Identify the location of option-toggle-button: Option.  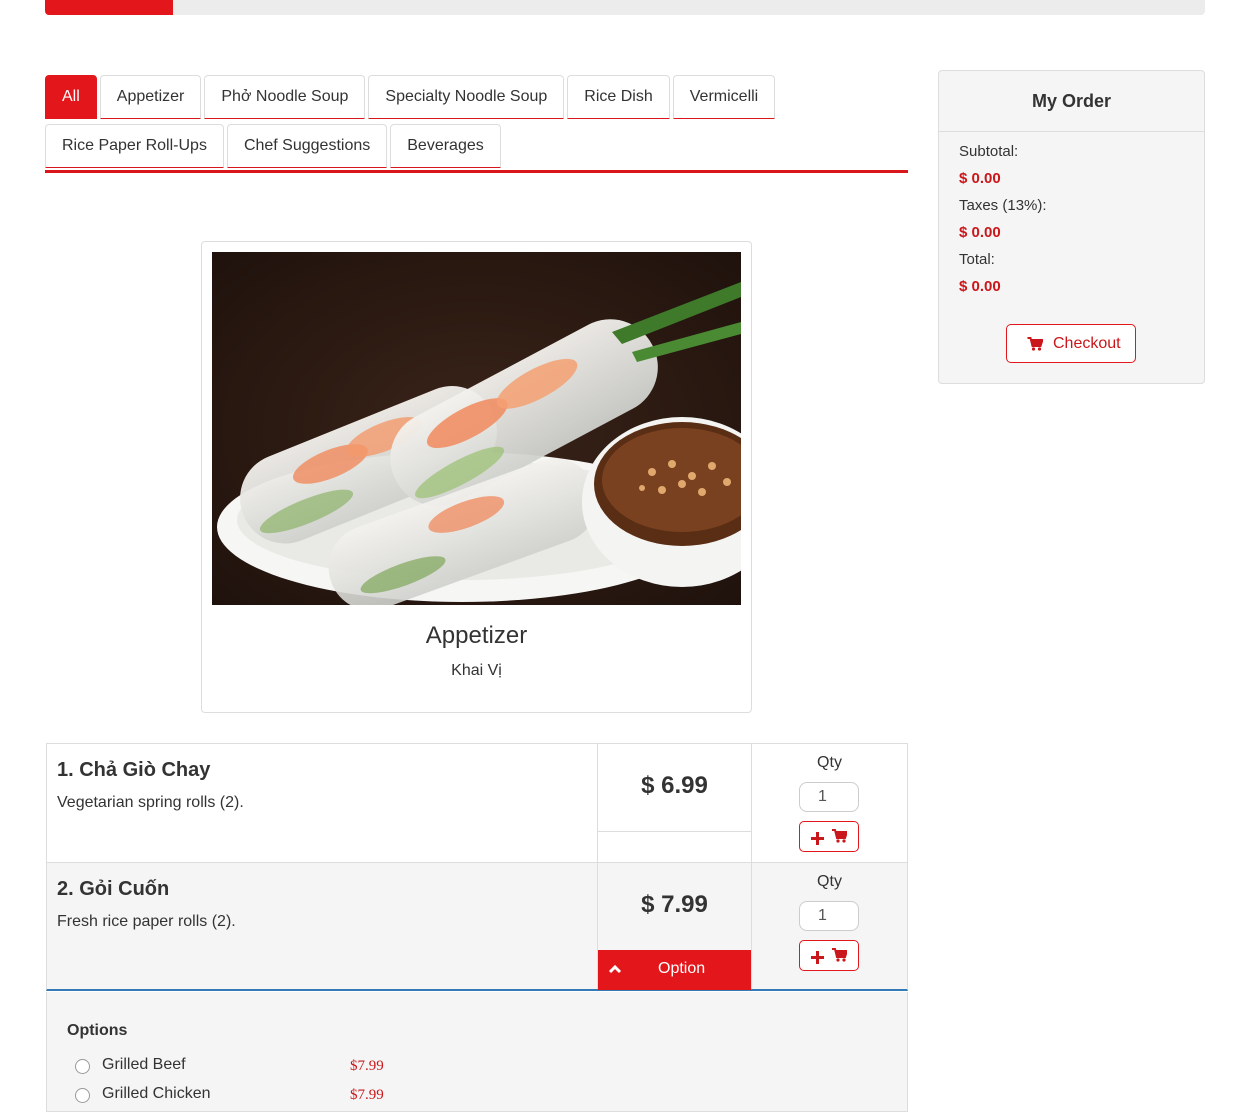
(674, 970).